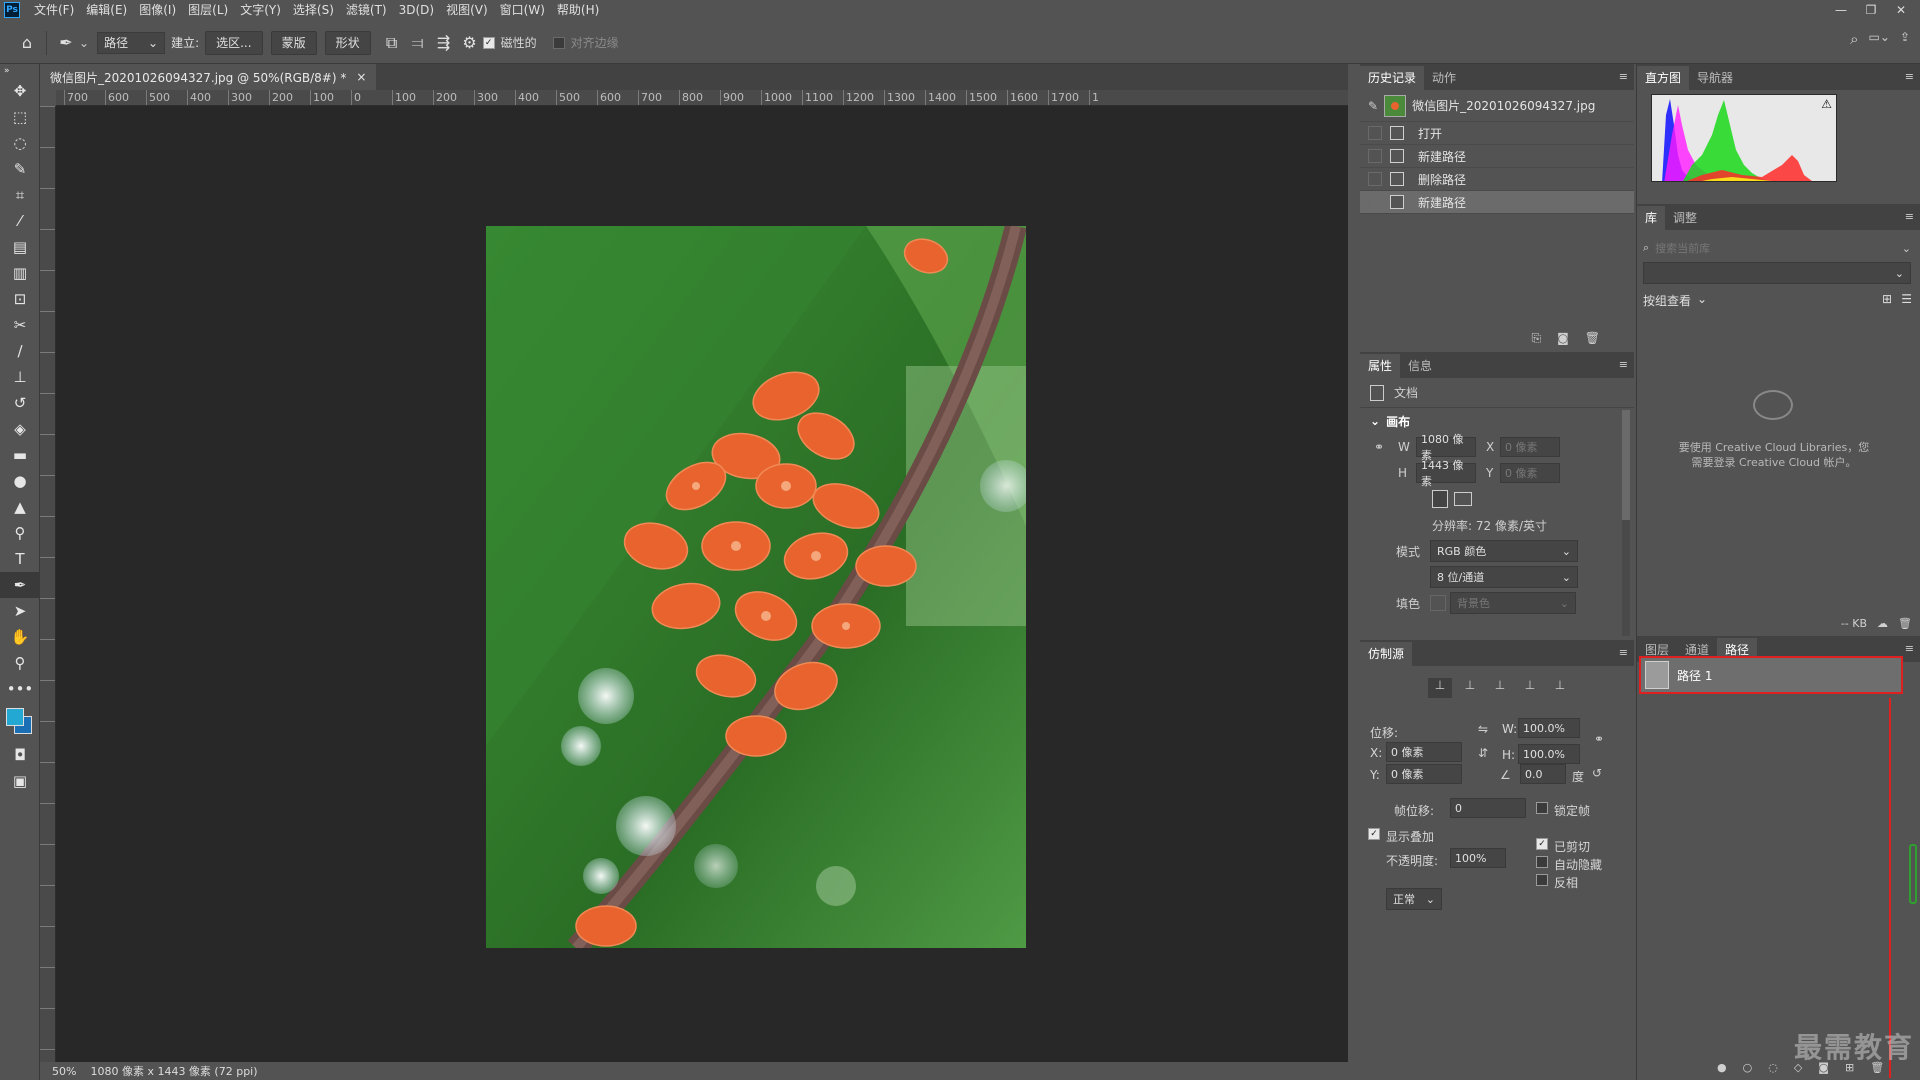 The image size is (1920, 1080). I want to click on landscape-icon, so click(1463, 499).